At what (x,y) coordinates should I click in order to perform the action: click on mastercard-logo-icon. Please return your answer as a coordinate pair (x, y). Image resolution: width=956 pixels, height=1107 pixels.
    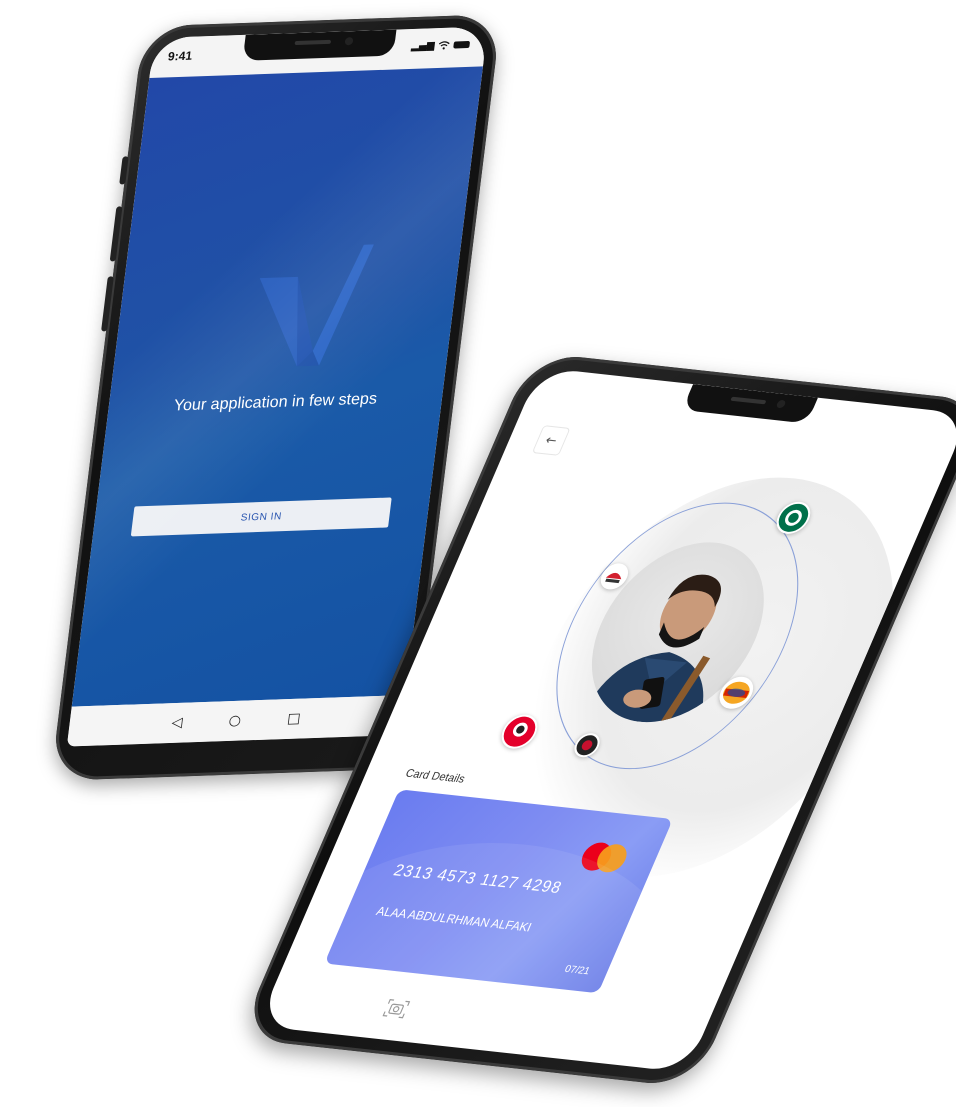
    Looking at the image, I should click on (604, 857).